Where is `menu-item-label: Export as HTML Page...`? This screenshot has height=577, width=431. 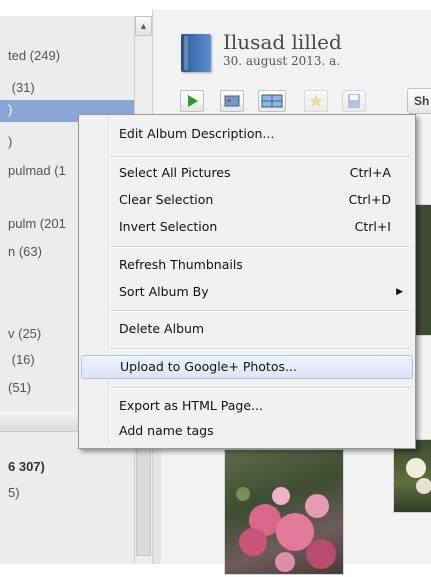 menu-item-label: Export as HTML Page... is located at coordinates (191, 405).